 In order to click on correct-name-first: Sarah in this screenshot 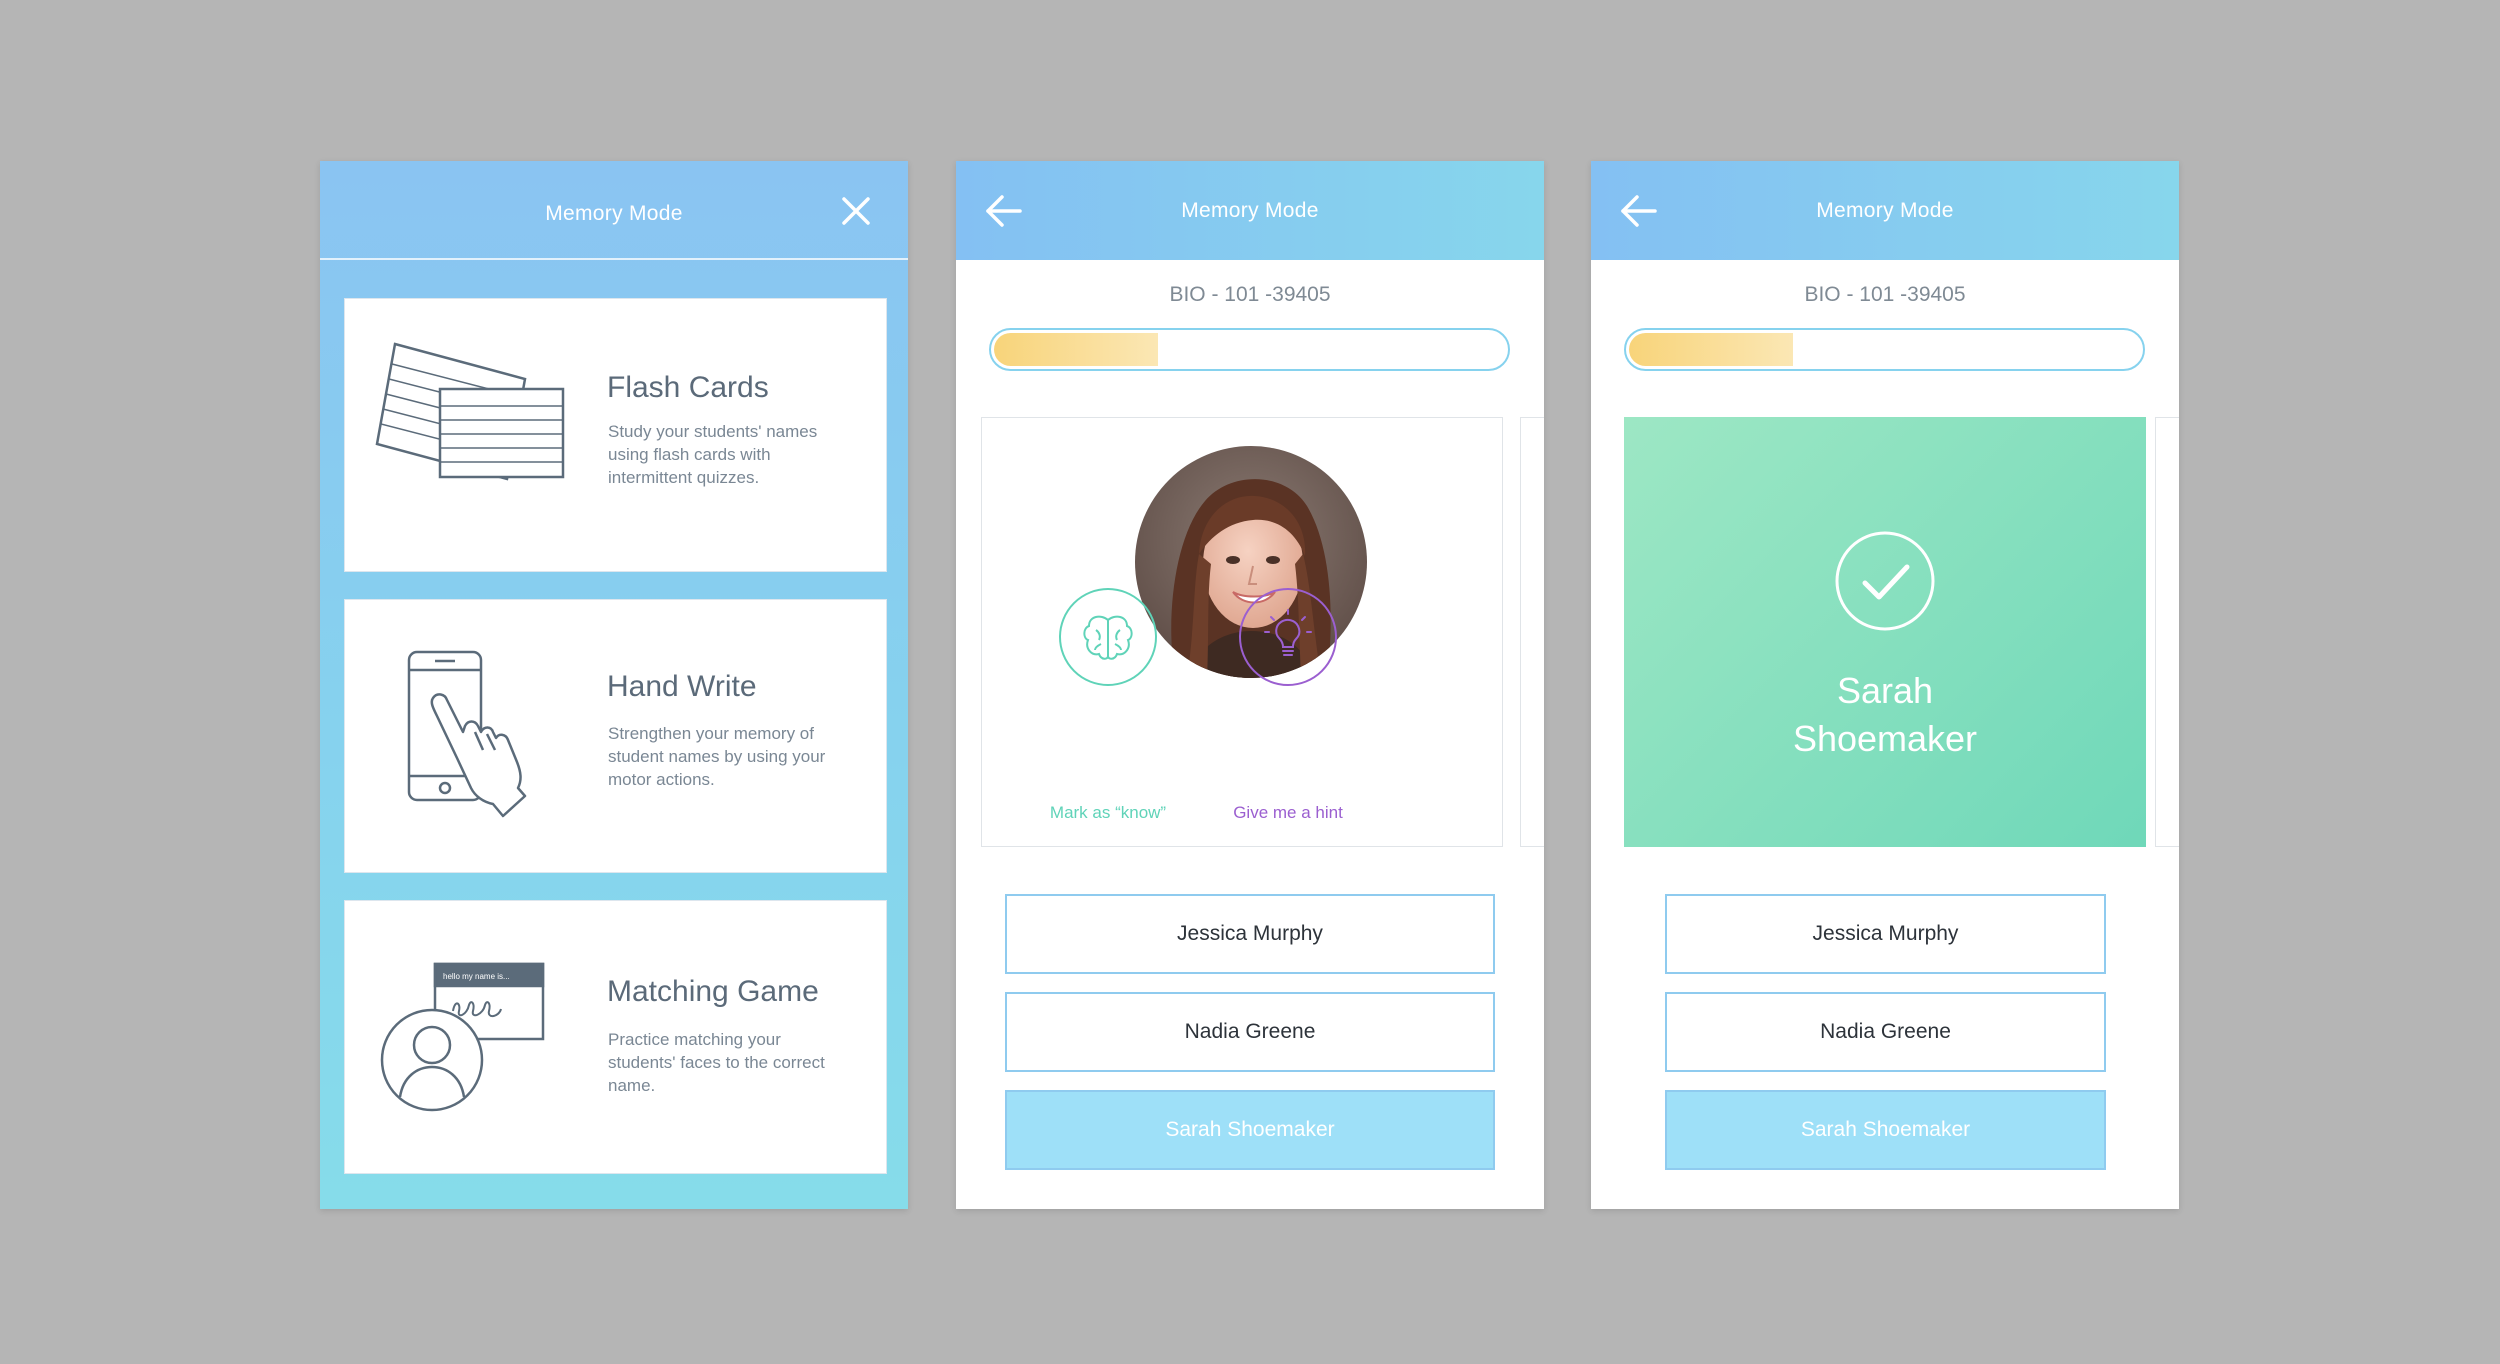, I will do `click(1885, 690)`.